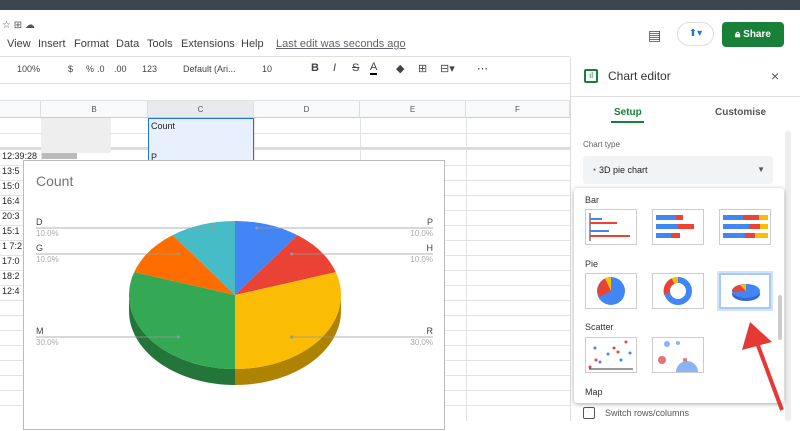 The image size is (800, 431). I want to click on menu-tools: Tools, so click(160, 44).